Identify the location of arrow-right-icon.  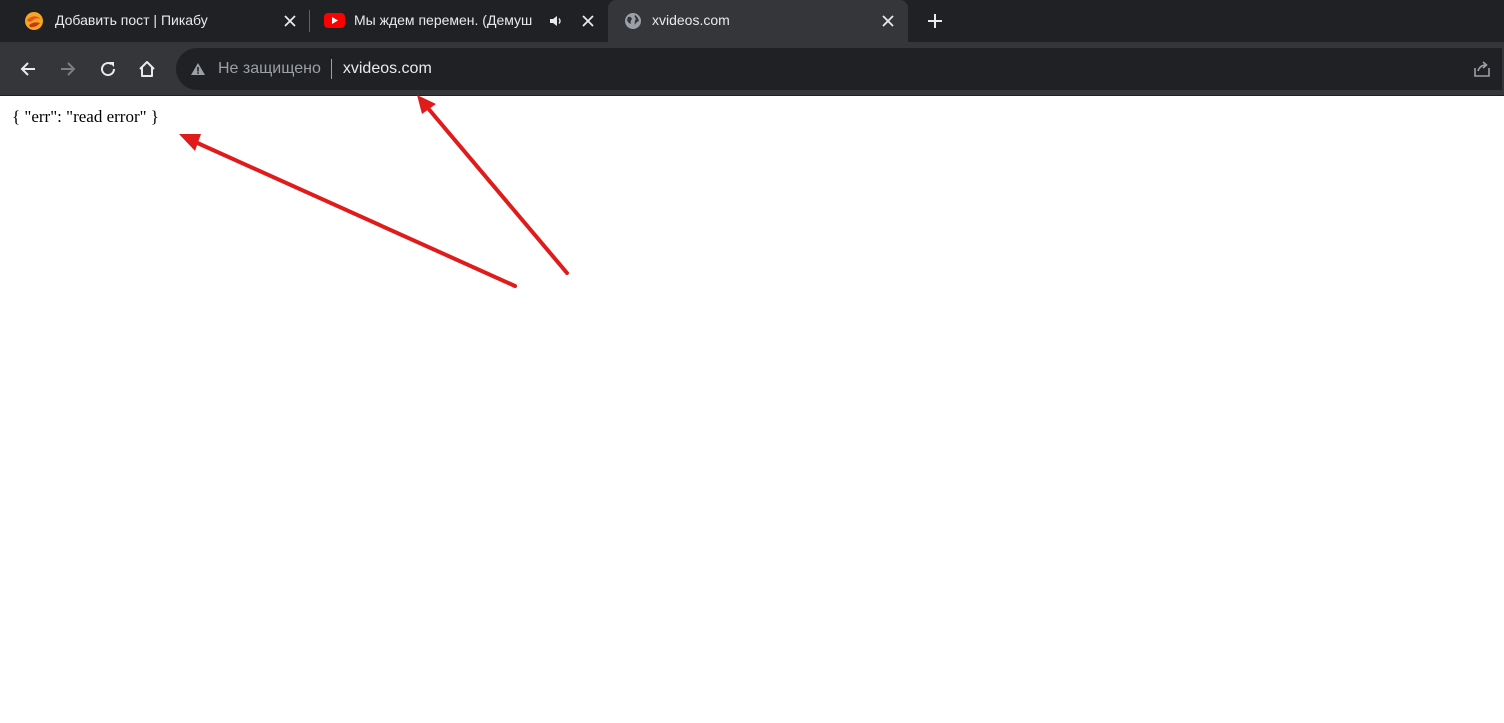
(68, 69).